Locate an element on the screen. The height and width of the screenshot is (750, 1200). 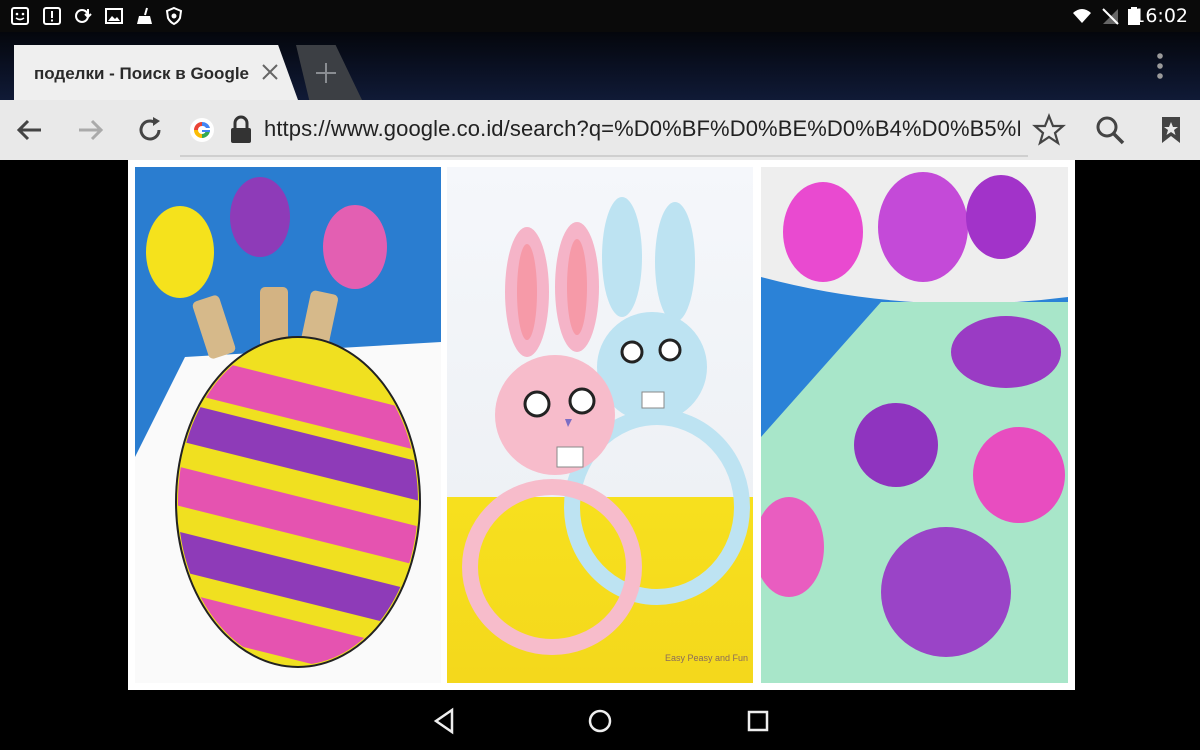
alert-notification-icon is located at coordinates (52, 16).